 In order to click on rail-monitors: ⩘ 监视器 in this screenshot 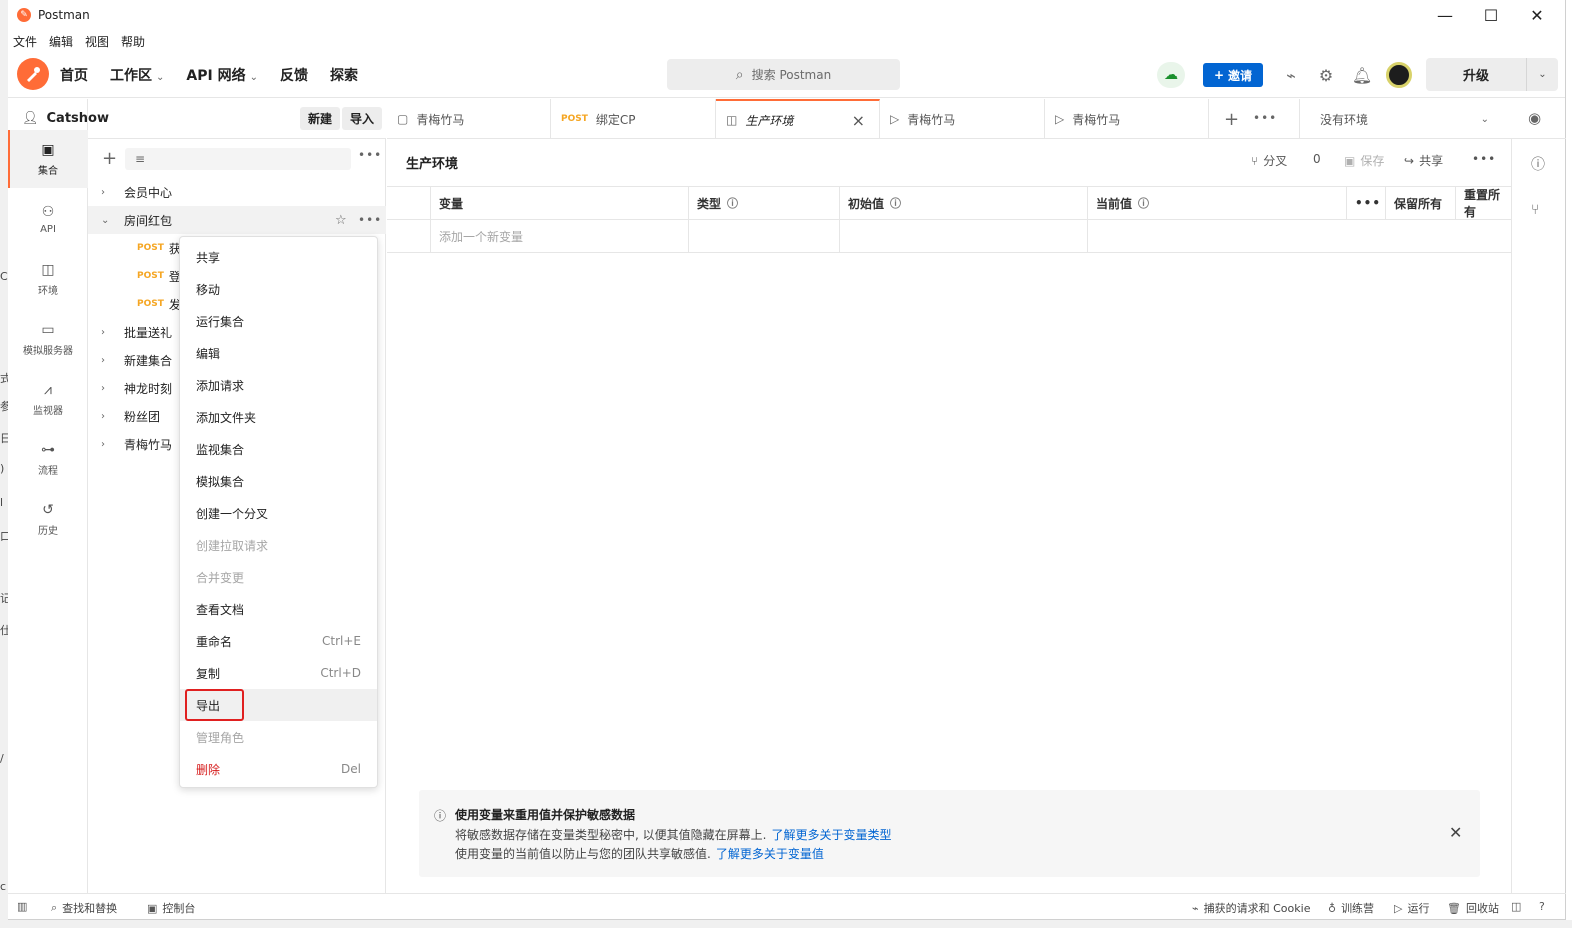, I will do `click(48, 399)`.